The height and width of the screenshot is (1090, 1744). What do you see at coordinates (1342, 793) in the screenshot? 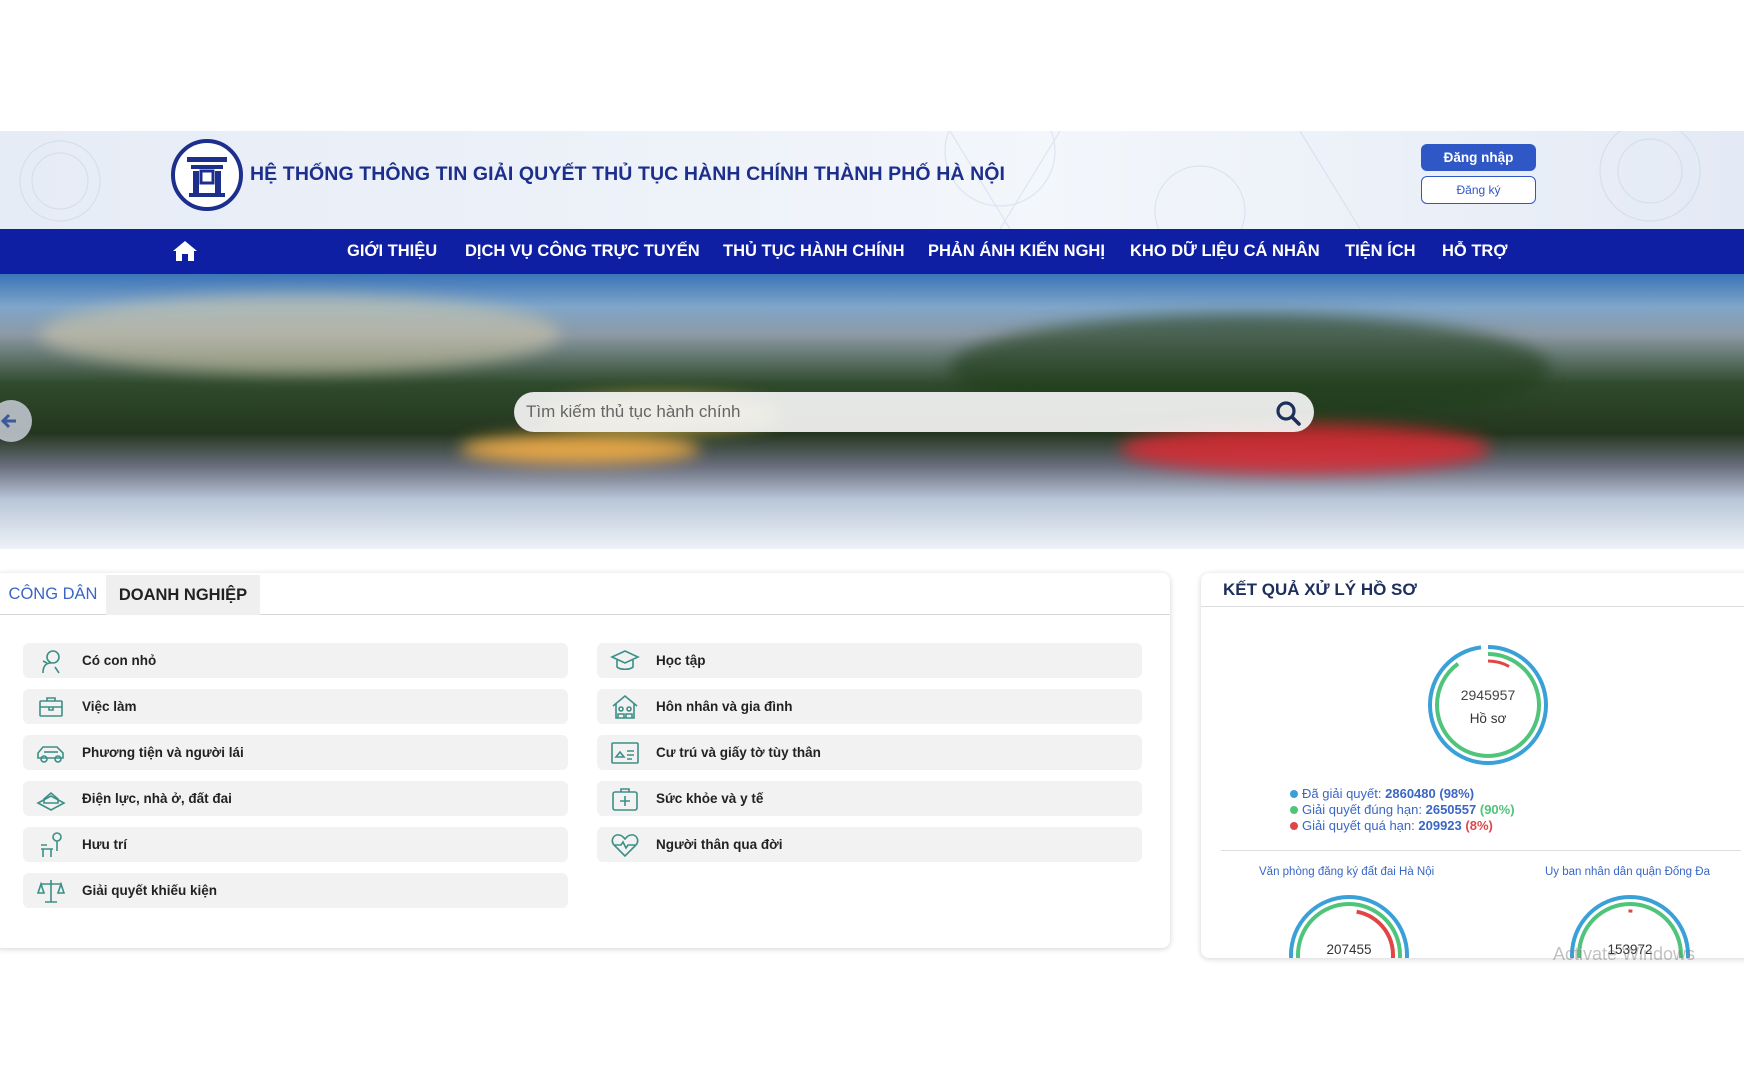
I see `stat-label: Đã giải quyết:` at bounding box center [1342, 793].